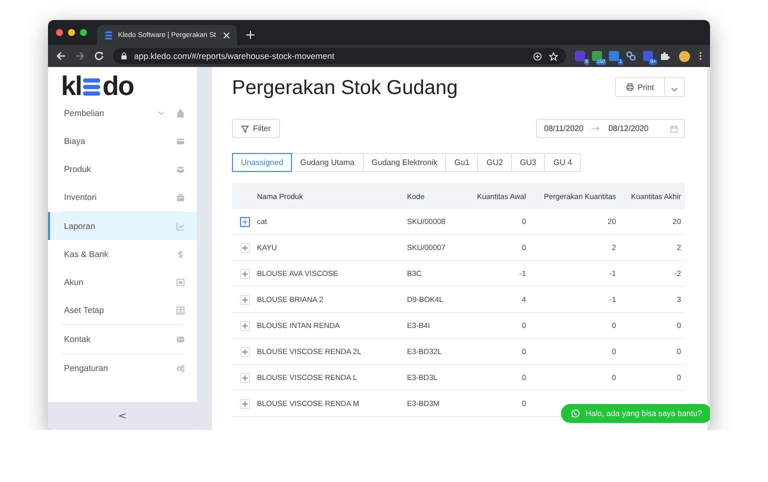 The width and height of the screenshot is (768, 482). Describe the element at coordinates (180, 113) in the screenshot. I see `bag-icon` at that location.